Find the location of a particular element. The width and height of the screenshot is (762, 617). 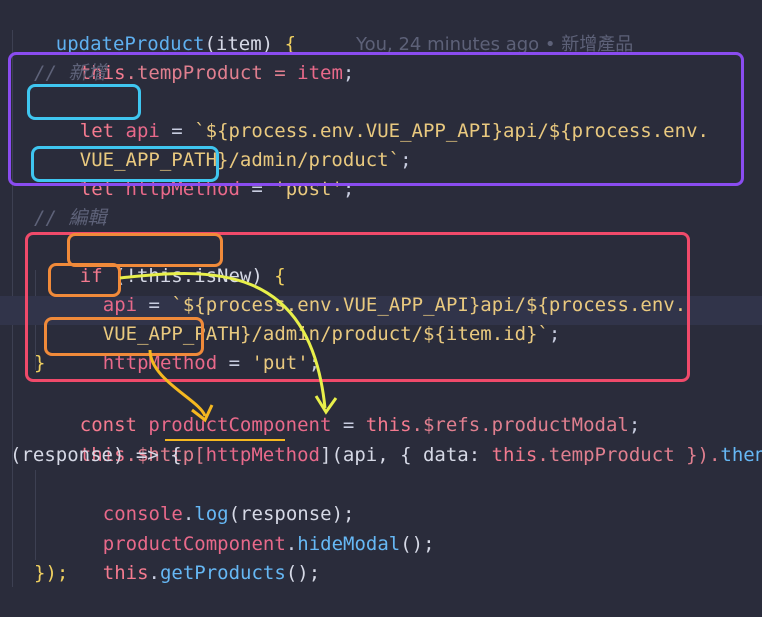

code-line-20: }); is located at coordinates (51, 573).